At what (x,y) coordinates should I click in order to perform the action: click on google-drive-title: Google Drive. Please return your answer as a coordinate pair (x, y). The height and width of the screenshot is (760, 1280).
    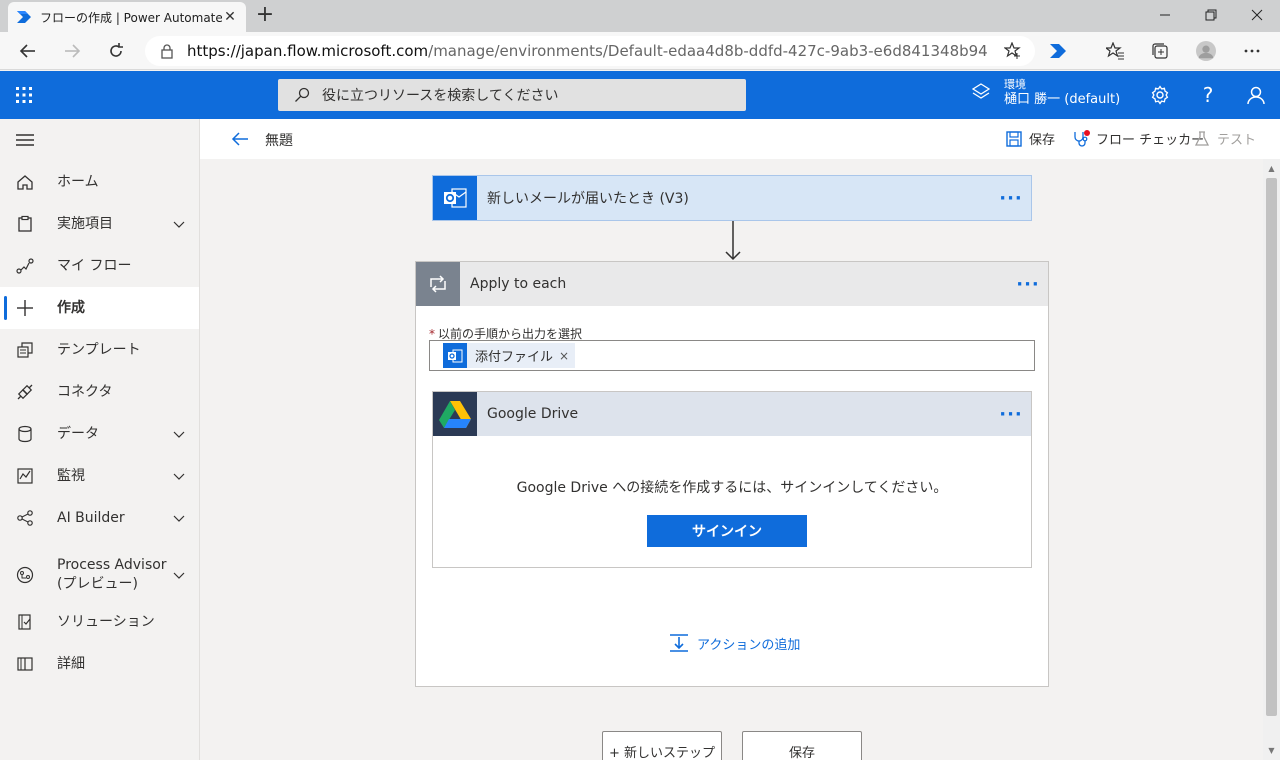
    Looking at the image, I should click on (533, 414).